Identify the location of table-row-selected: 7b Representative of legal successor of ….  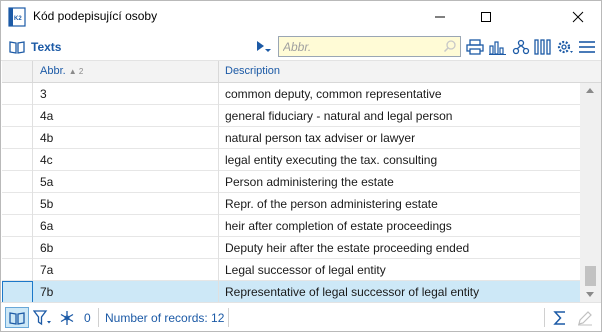
(291, 292).